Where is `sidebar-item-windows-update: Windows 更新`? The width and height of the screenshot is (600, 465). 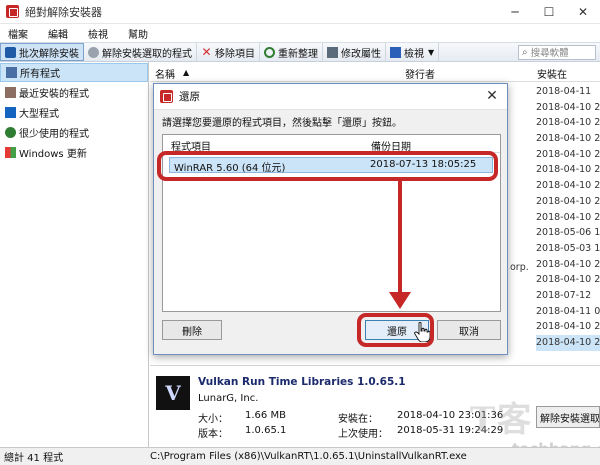
sidebar-item-windows-update: Windows 更新 is located at coordinates (74, 152).